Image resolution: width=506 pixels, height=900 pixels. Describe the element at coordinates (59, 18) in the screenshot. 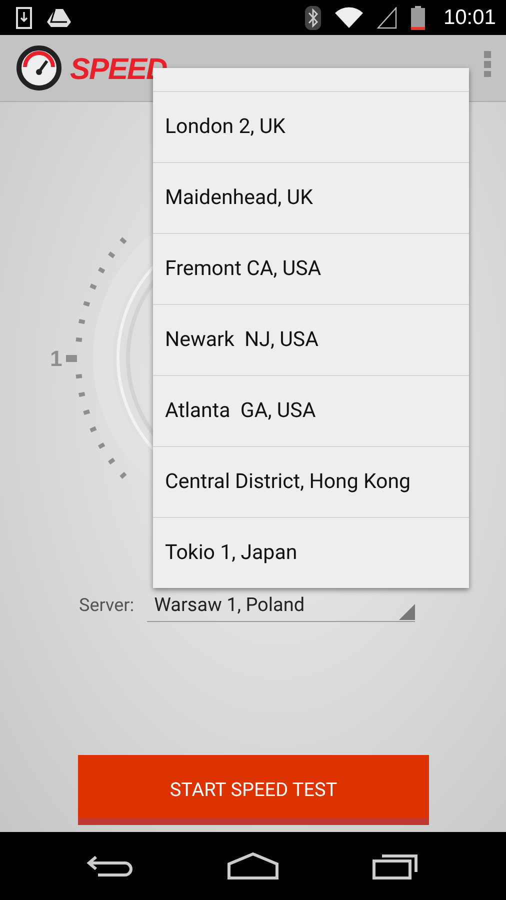

I see `drive-icon` at that location.